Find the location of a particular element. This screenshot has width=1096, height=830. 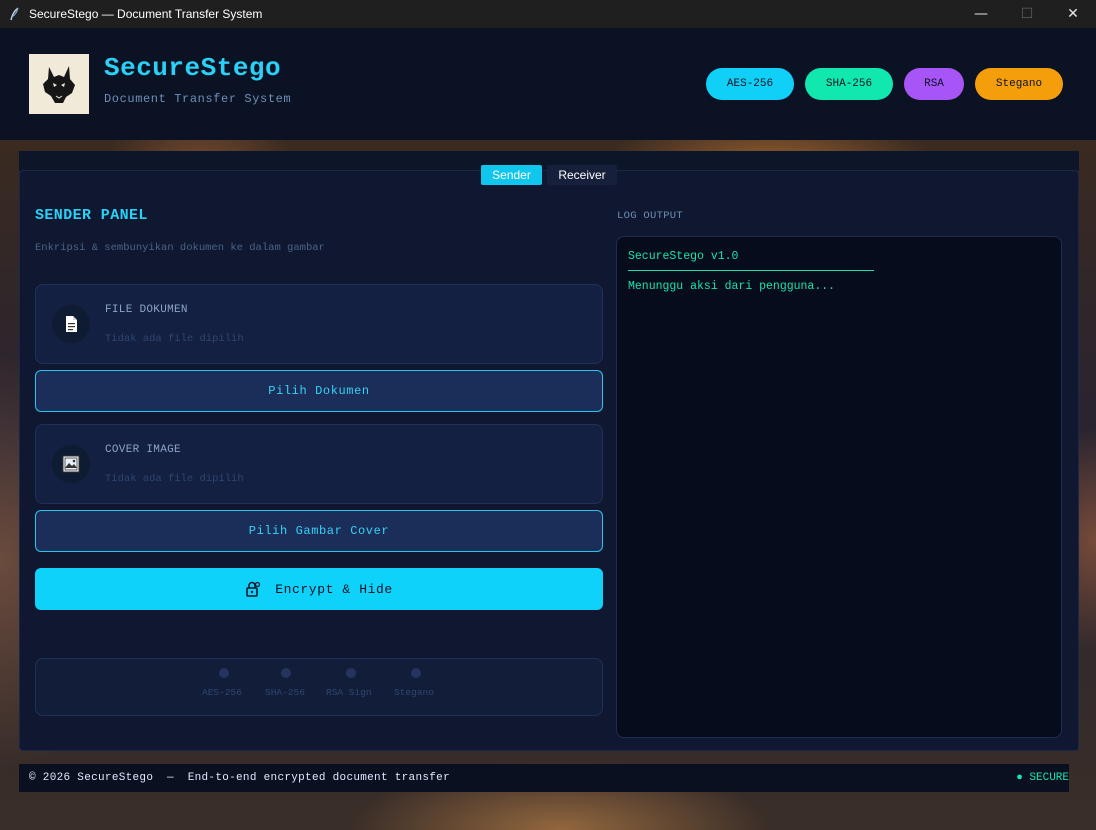

close-button: ✕ is located at coordinates (1073, 14).